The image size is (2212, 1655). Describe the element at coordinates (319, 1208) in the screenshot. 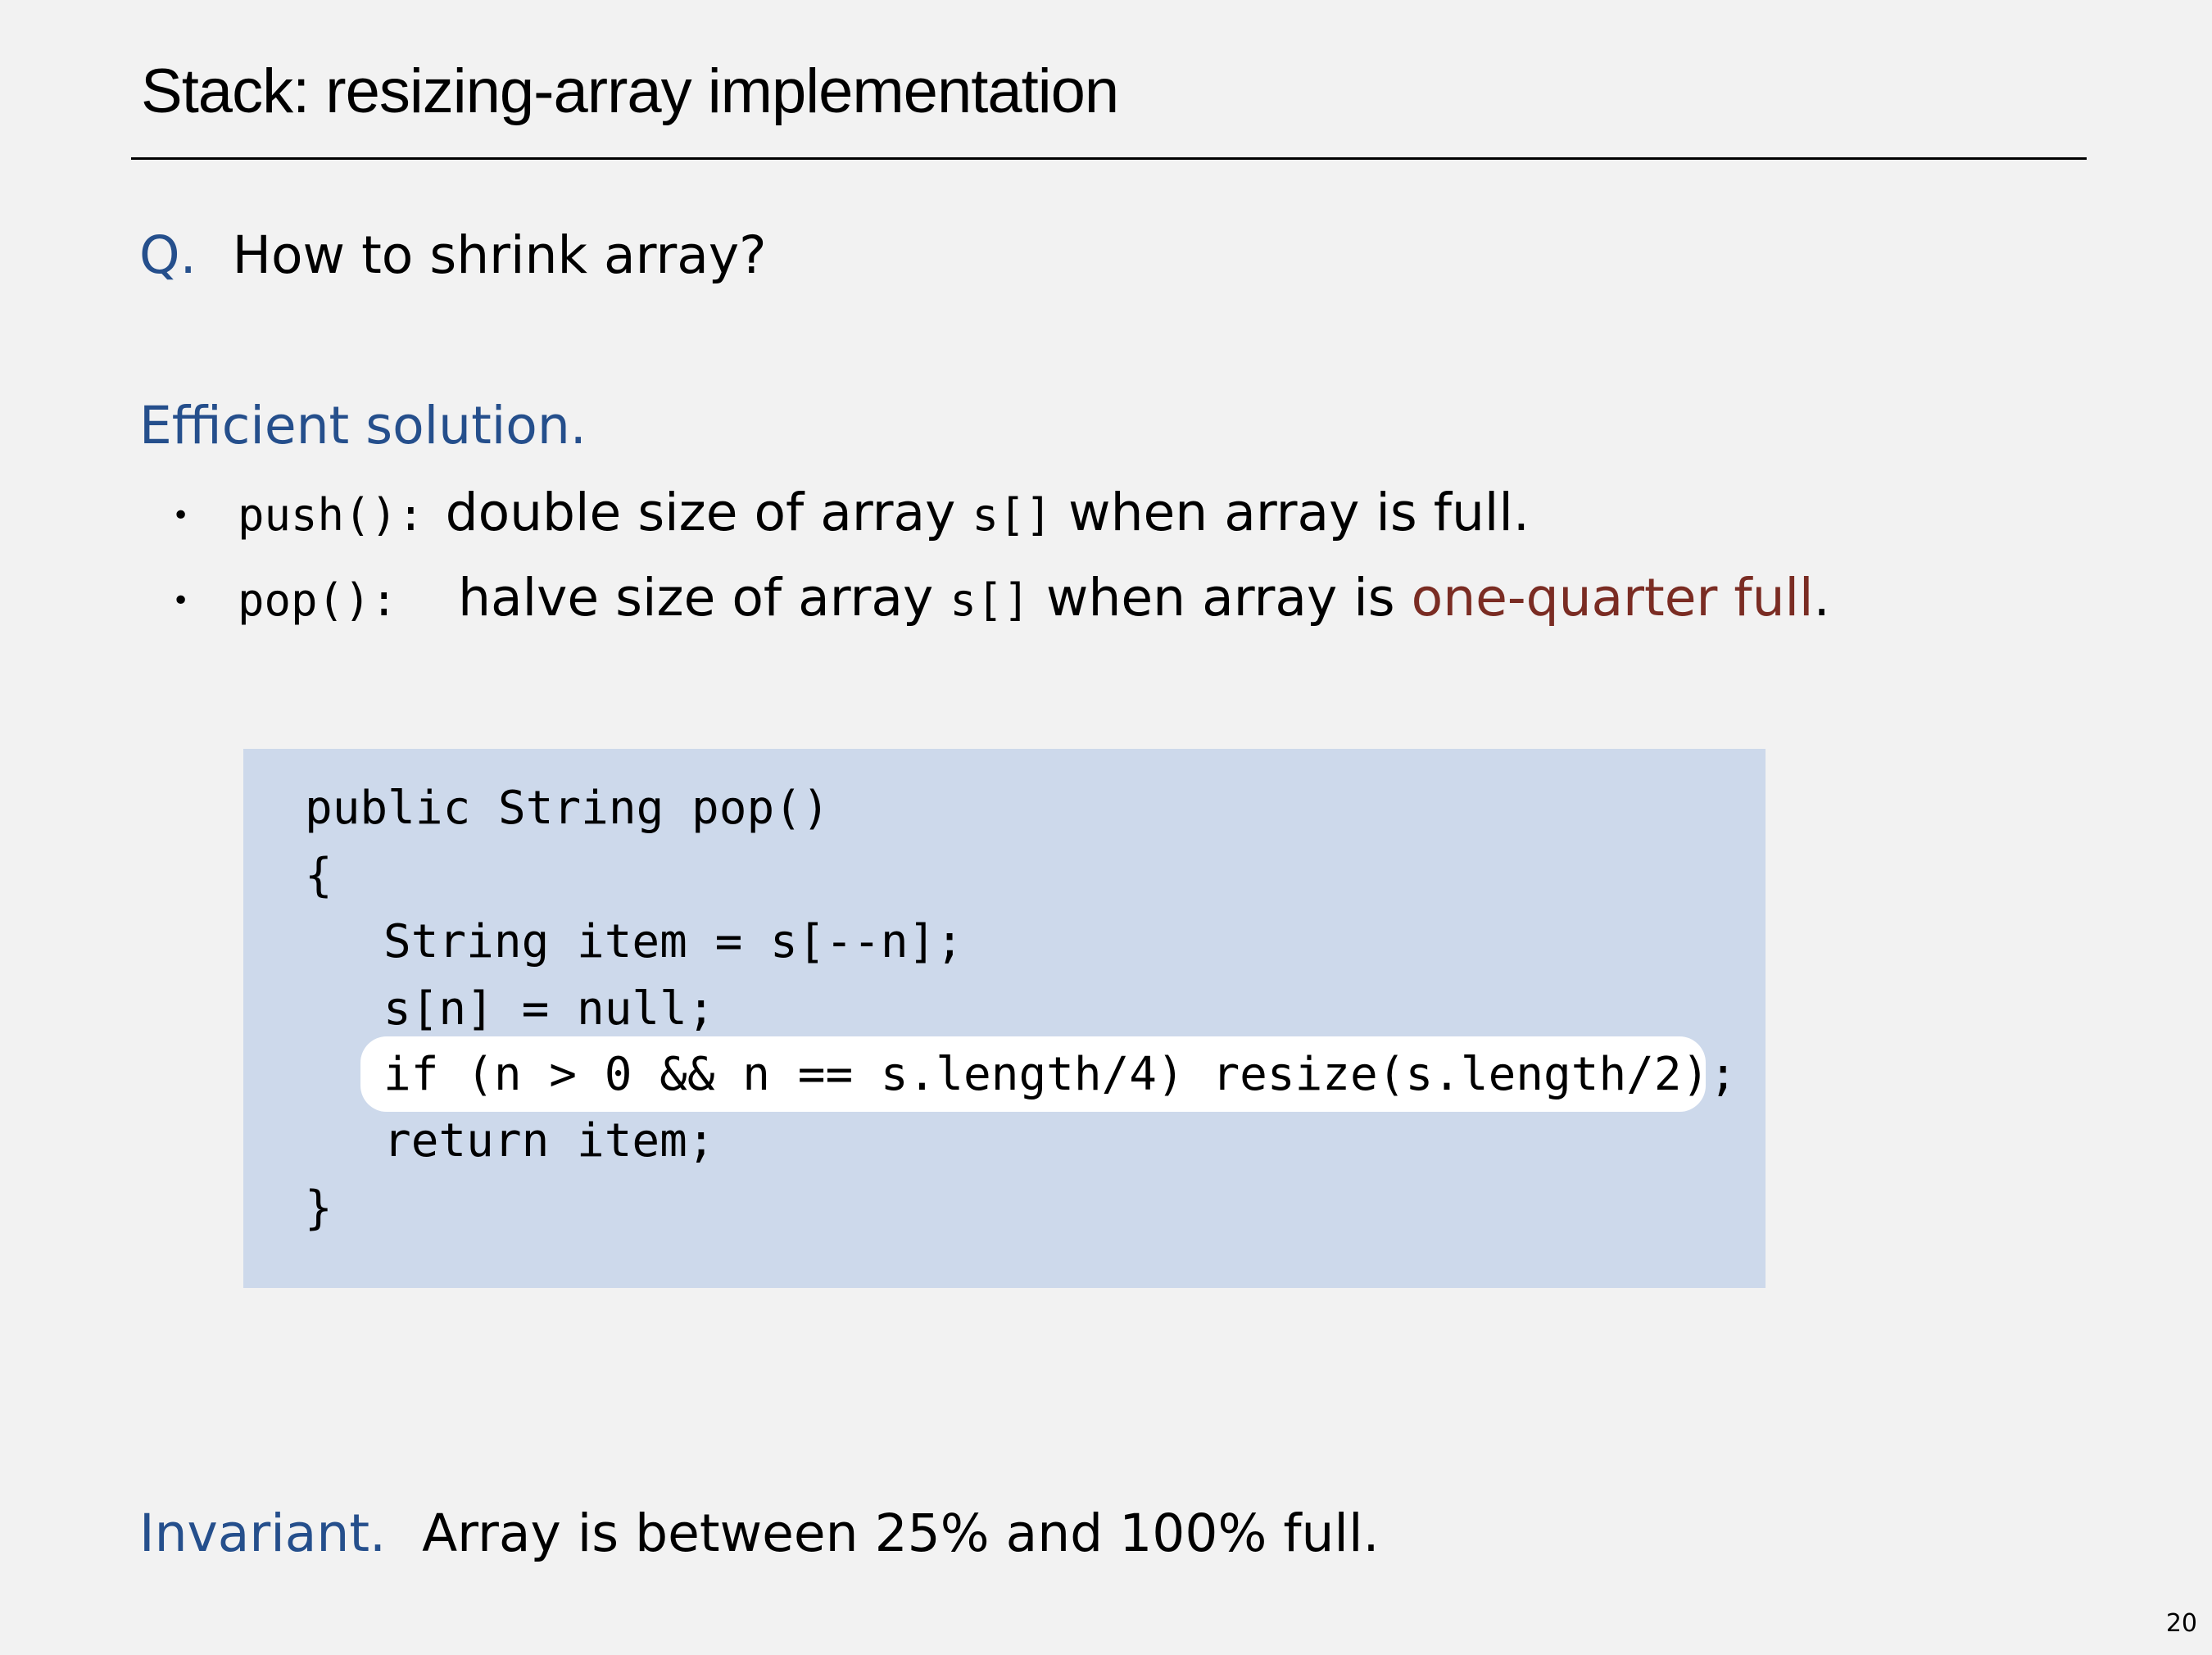

I see `code-line: }` at that location.